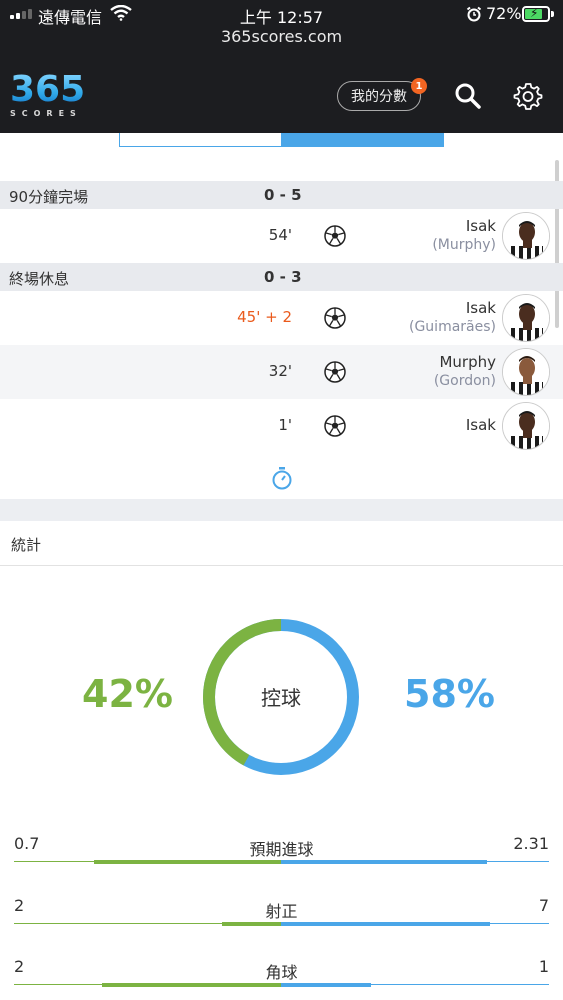  Describe the element at coordinates (464, 236) in the screenshot. I see `goal-scorer: Isak (Murphy)` at that location.